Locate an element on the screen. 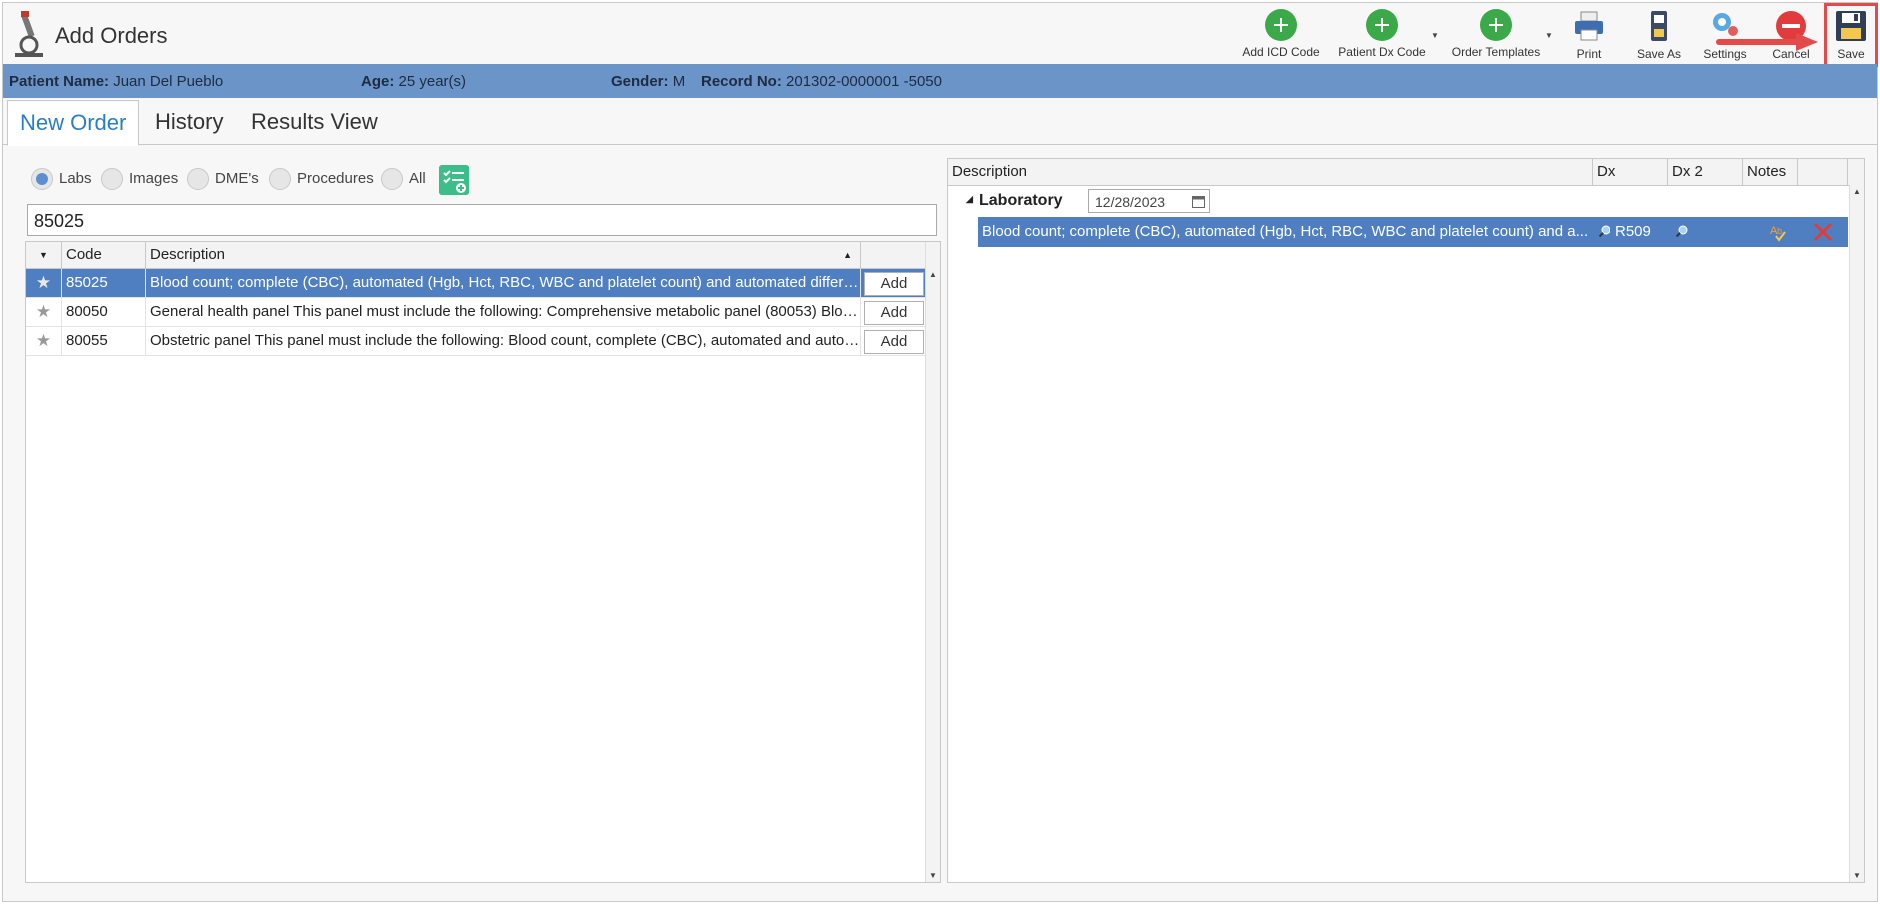 The image size is (1880, 904). patient-gender: Gender: M is located at coordinates (648, 81).